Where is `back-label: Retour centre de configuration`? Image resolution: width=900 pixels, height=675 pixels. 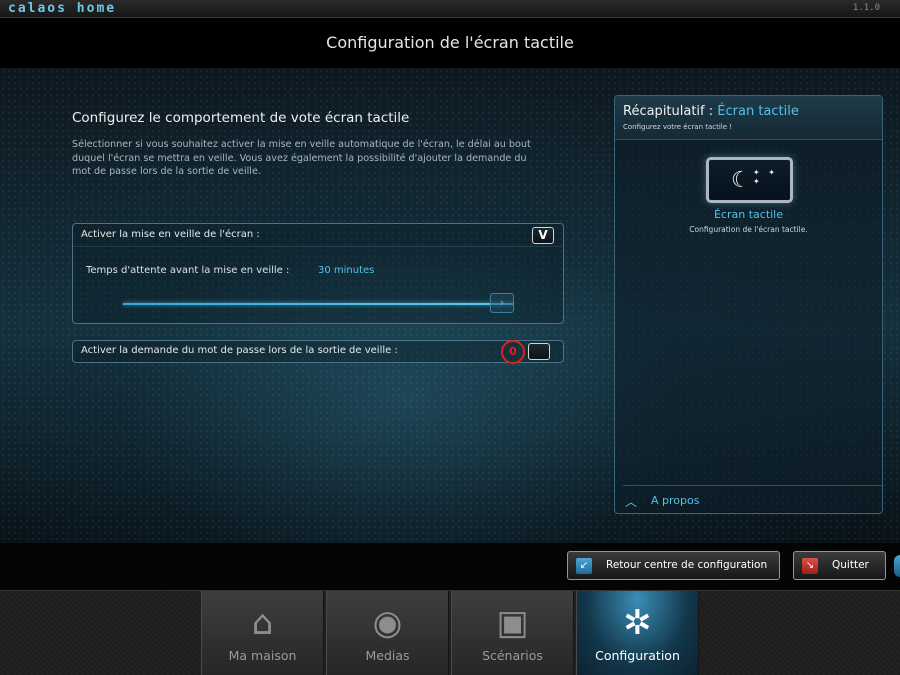 back-label: Retour centre de configuration is located at coordinates (687, 565).